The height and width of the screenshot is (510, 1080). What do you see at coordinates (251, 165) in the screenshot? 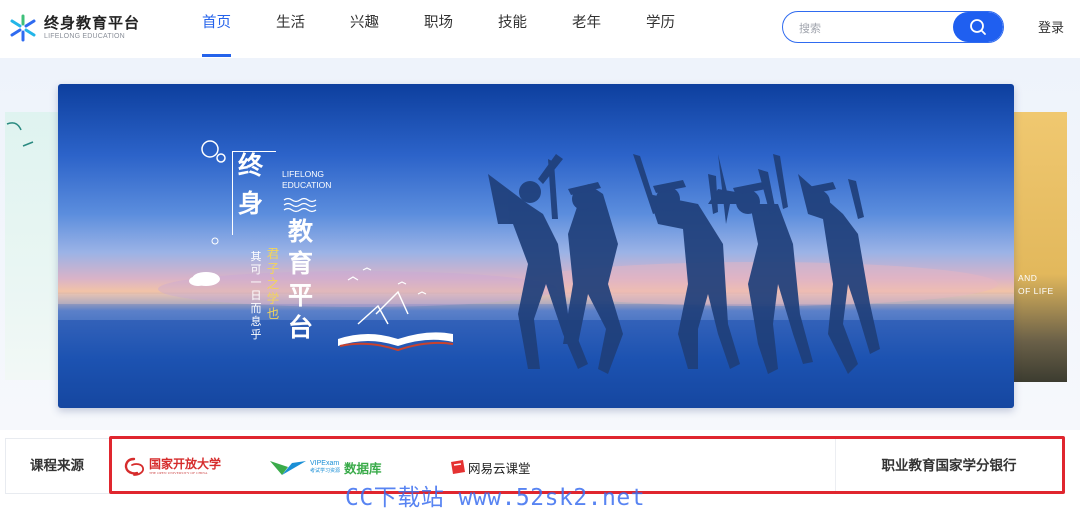
I see `banner-title-char: 终` at bounding box center [251, 165].